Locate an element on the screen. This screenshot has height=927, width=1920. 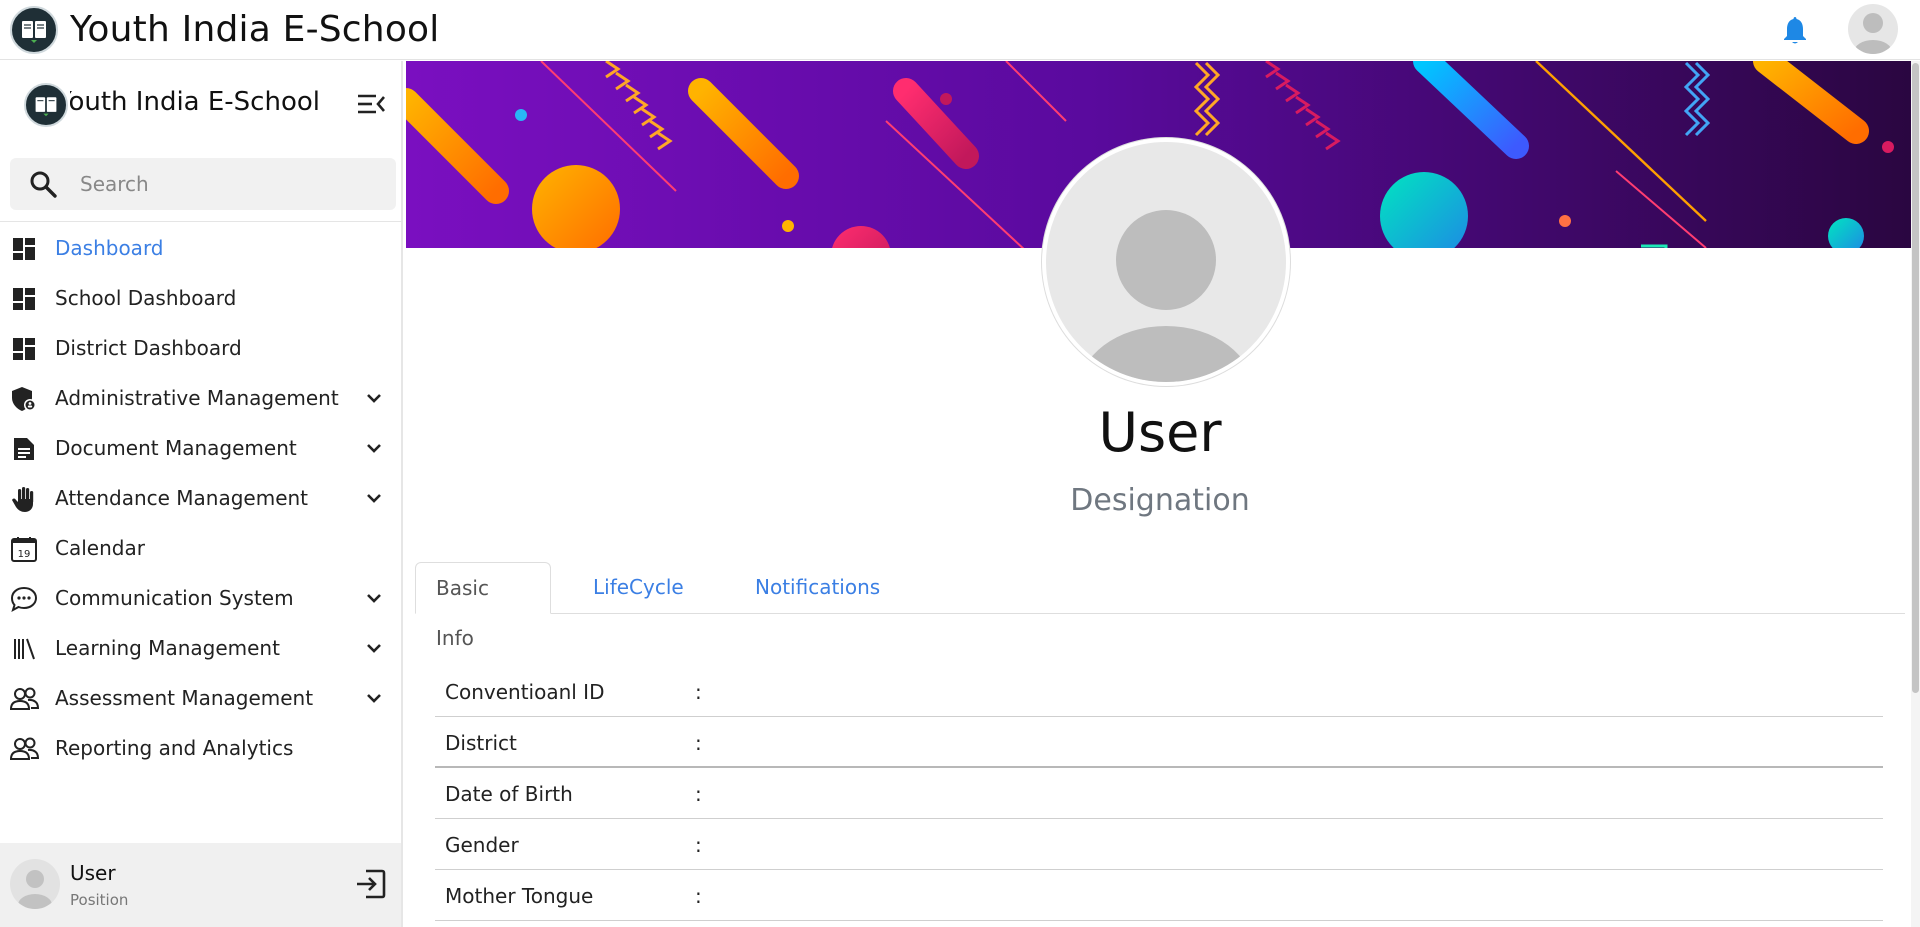
info-label: Mother Tongue is located at coordinates (519, 896).